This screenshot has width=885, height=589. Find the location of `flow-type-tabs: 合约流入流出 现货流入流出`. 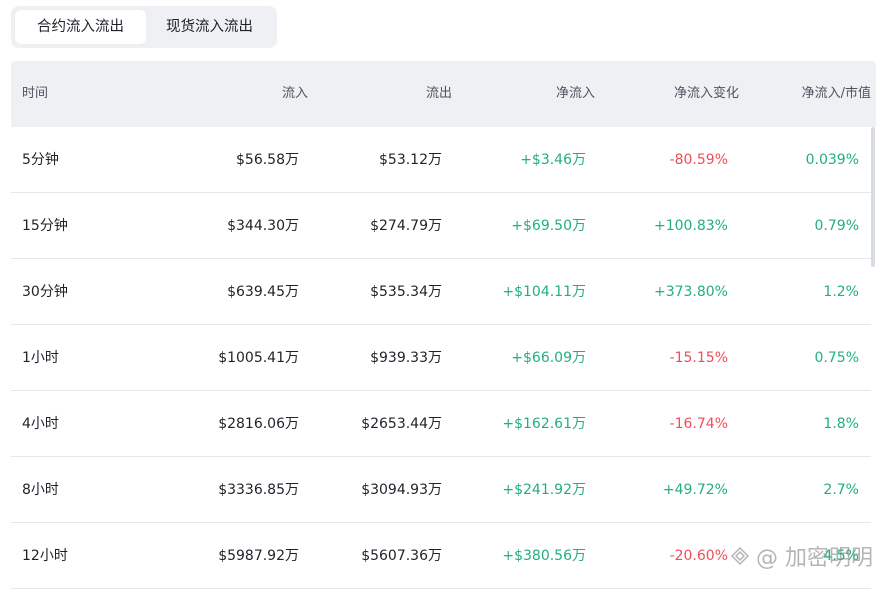

flow-type-tabs: 合约流入流出 现货流入流出 is located at coordinates (144, 27).